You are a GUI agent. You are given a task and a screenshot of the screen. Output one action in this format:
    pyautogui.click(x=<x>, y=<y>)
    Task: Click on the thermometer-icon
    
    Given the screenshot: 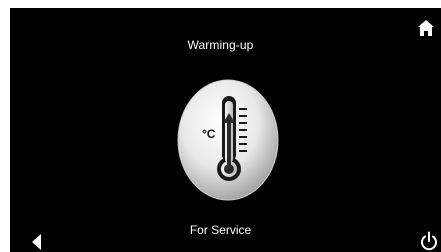 What is the action you would take?
    pyautogui.click(x=228, y=140)
    